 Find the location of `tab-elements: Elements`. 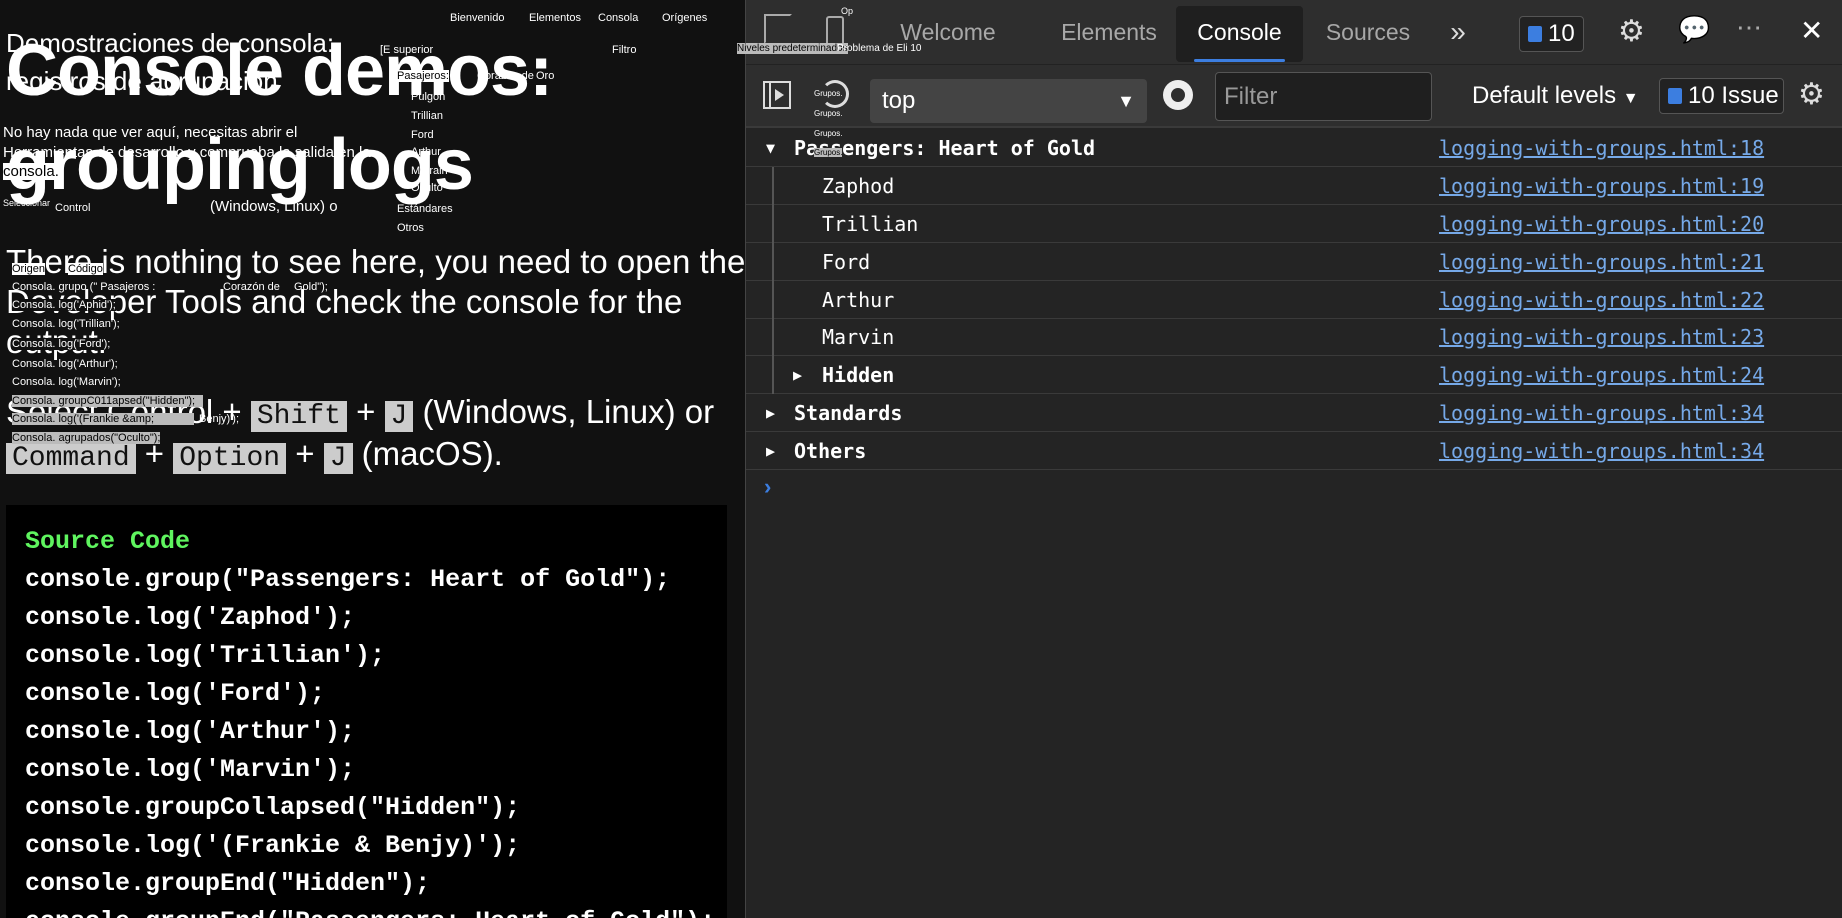

tab-elements: Elements is located at coordinates (1109, 34).